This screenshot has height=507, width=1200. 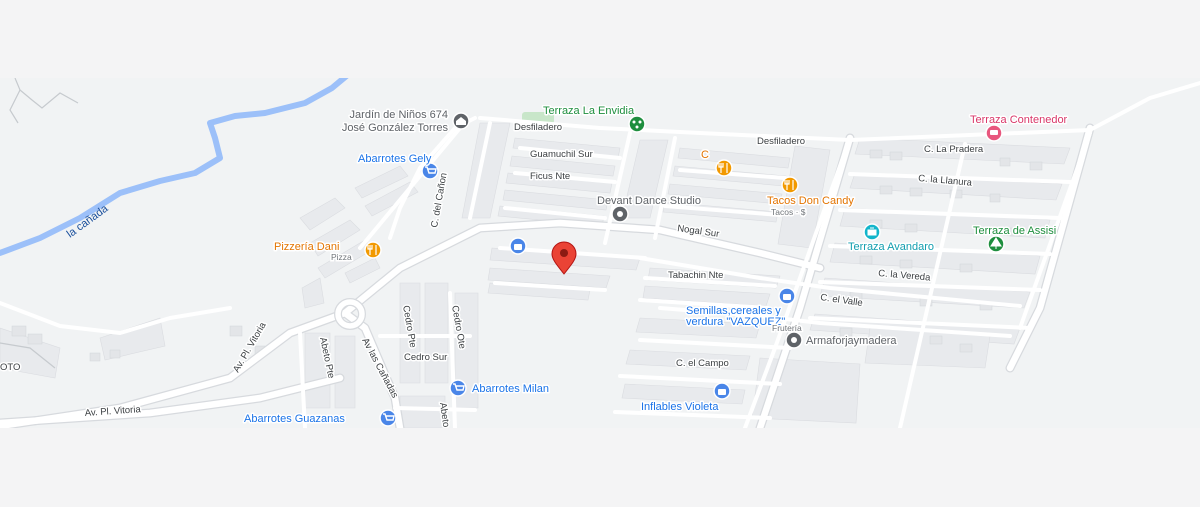 I want to click on terraza-contenedor-marker, so click(x=994, y=133).